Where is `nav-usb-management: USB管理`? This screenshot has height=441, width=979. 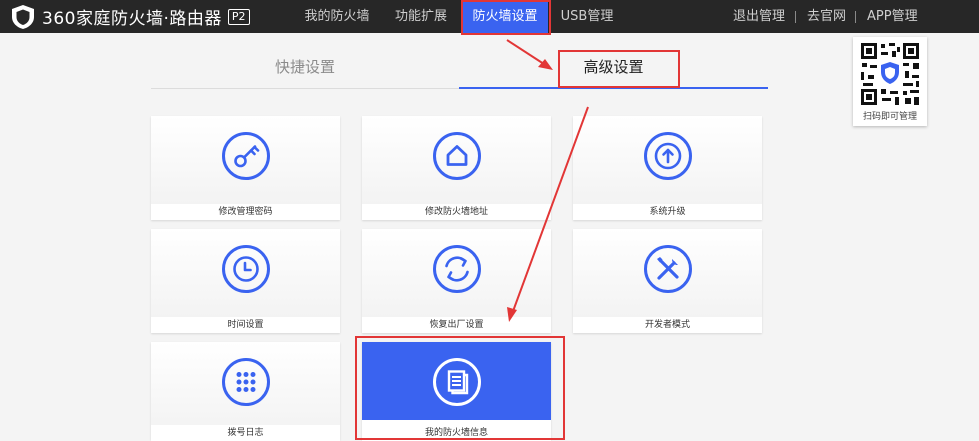 nav-usb-management: USB管理 is located at coordinates (587, 16).